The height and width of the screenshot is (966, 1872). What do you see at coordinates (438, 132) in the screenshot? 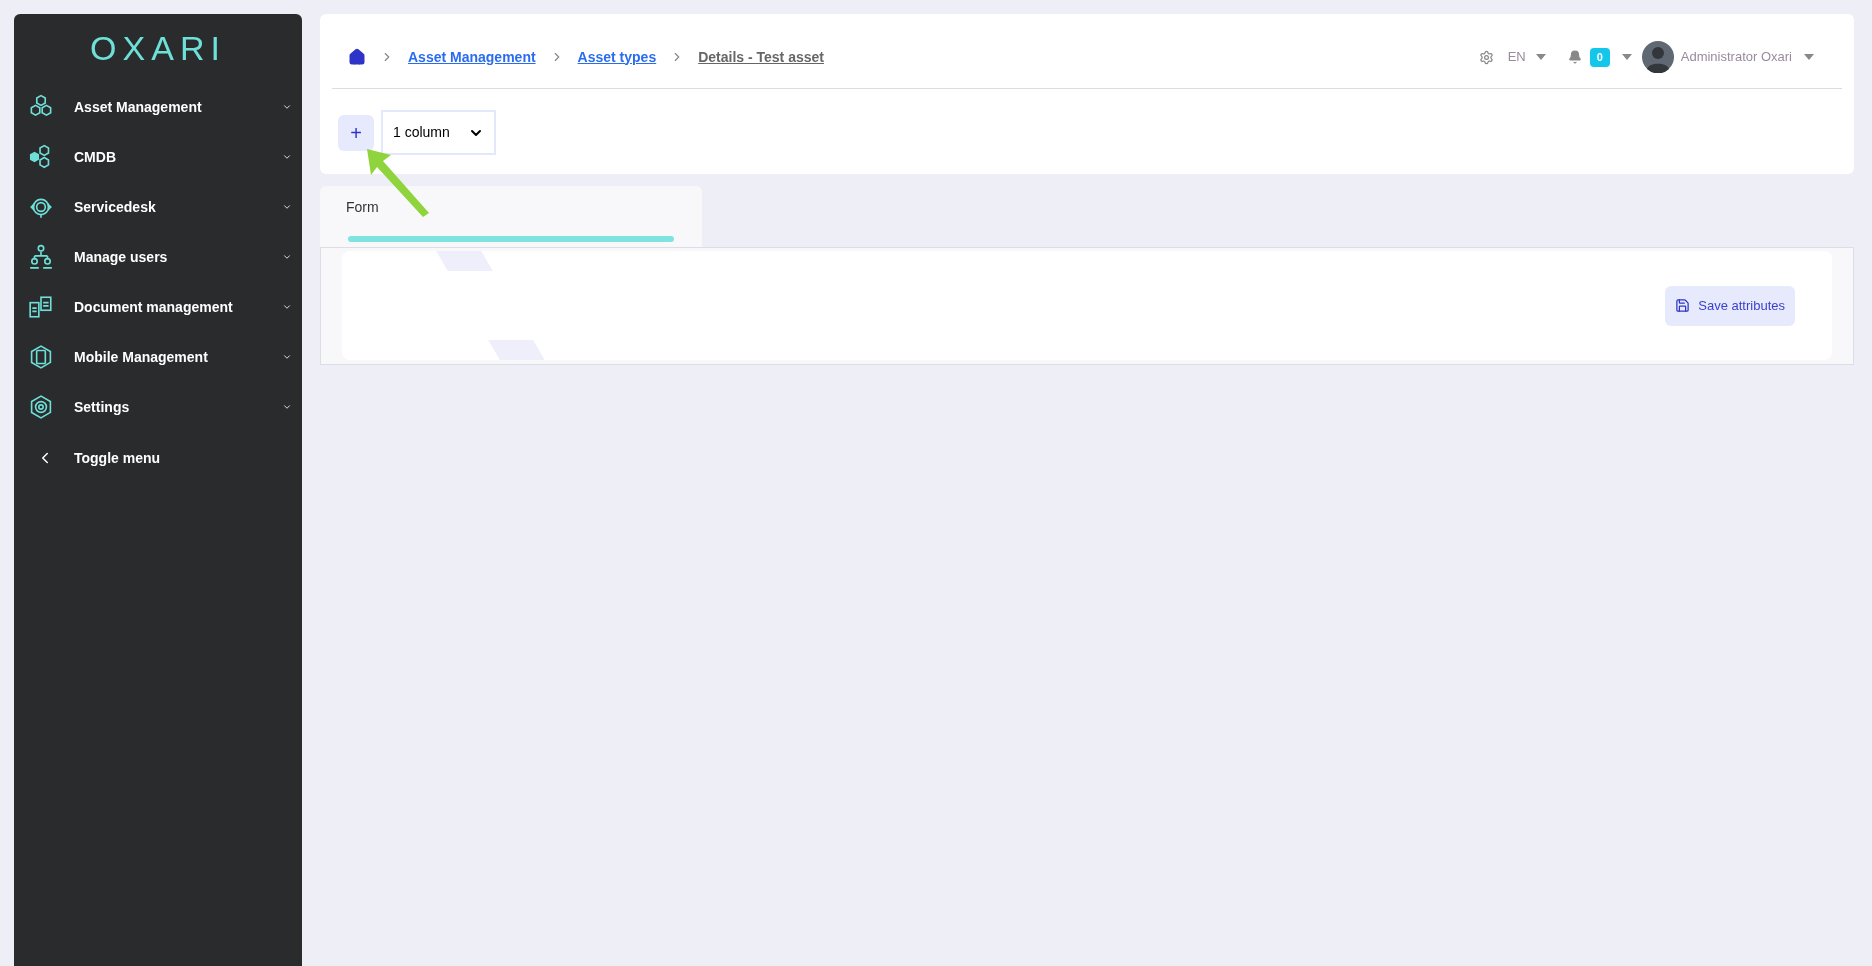
I see `columns-select: 1 column` at bounding box center [438, 132].